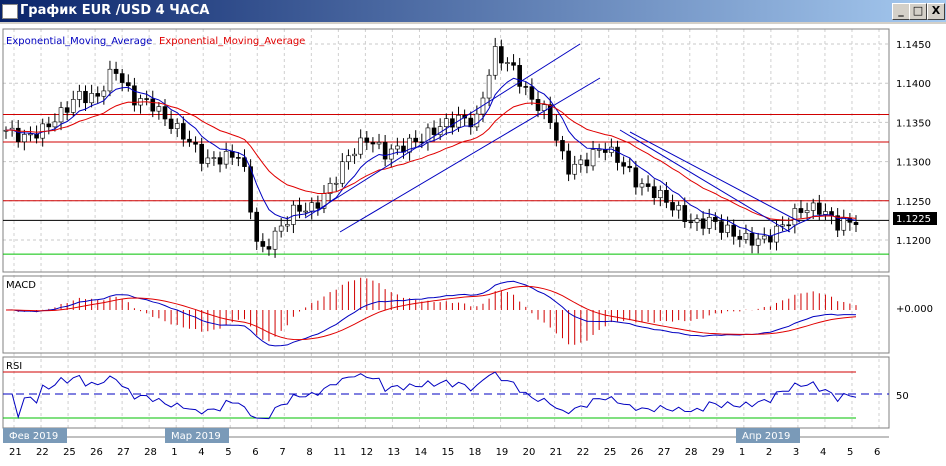  I want to click on rsi-axis-label: 50, so click(902, 396).